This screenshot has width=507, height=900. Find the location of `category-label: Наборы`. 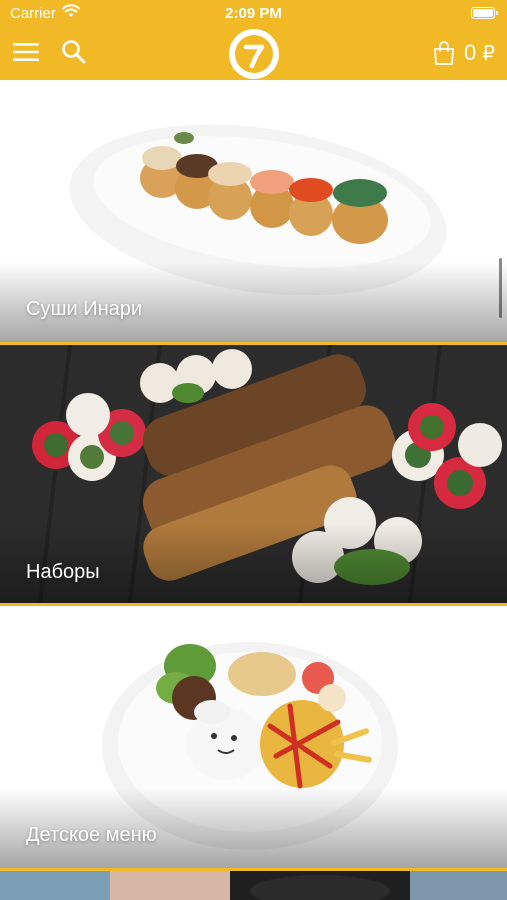

category-label: Наборы is located at coordinates (63, 572).